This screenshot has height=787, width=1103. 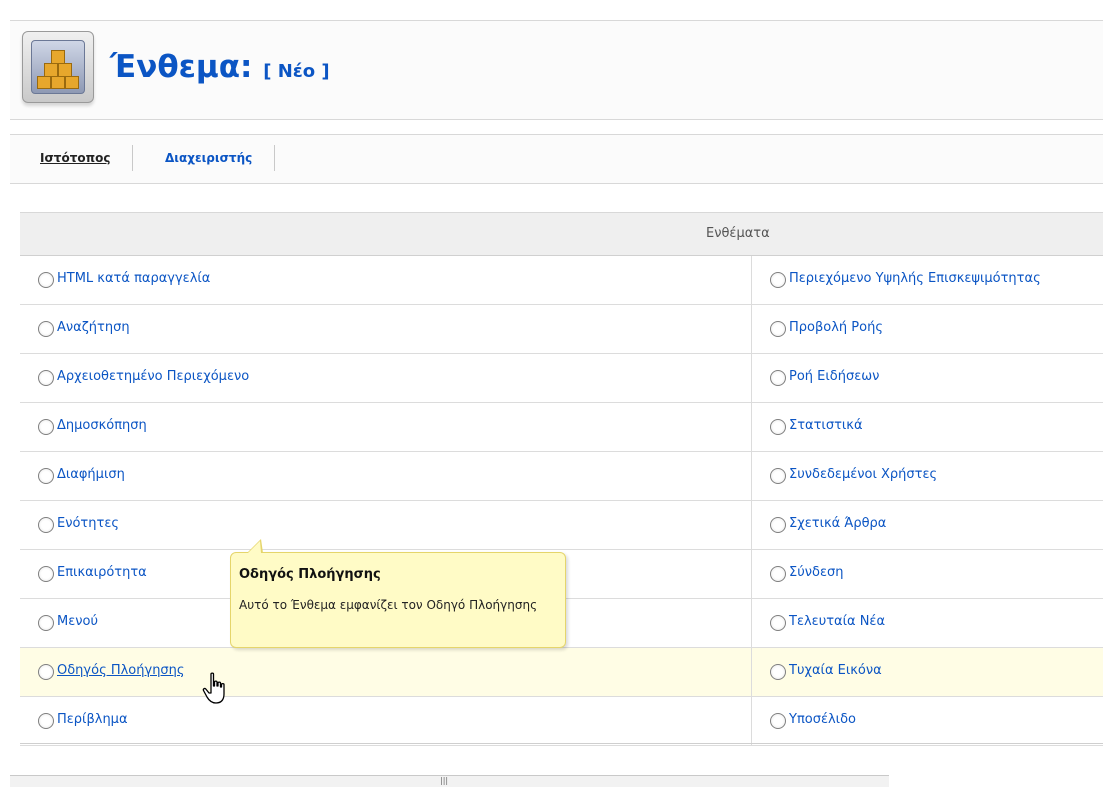 What do you see at coordinates (834, 376) in the screenshot?
I see `module-label: Ροή Ειδήσεων` at bounding box center [834, 376].